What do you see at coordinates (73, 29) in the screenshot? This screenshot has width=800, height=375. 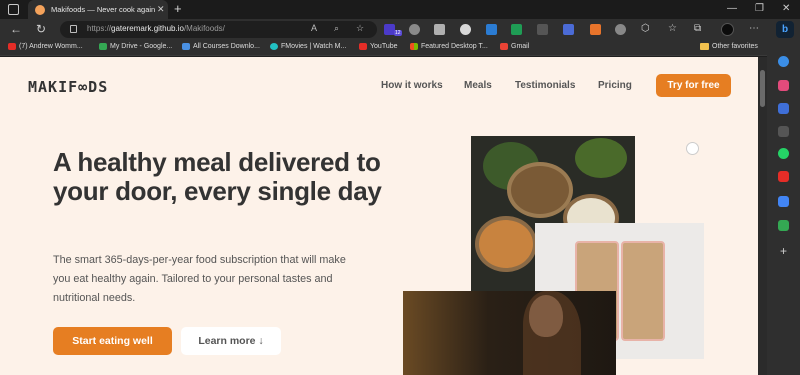 I see `lock-icon` at bounding box center [73, 29].